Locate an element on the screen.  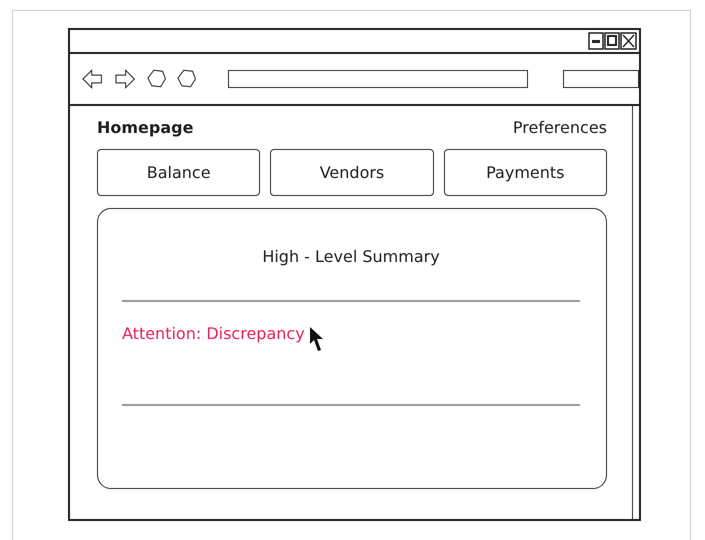
nav-button: Payments is located at coordinates (525, 172).